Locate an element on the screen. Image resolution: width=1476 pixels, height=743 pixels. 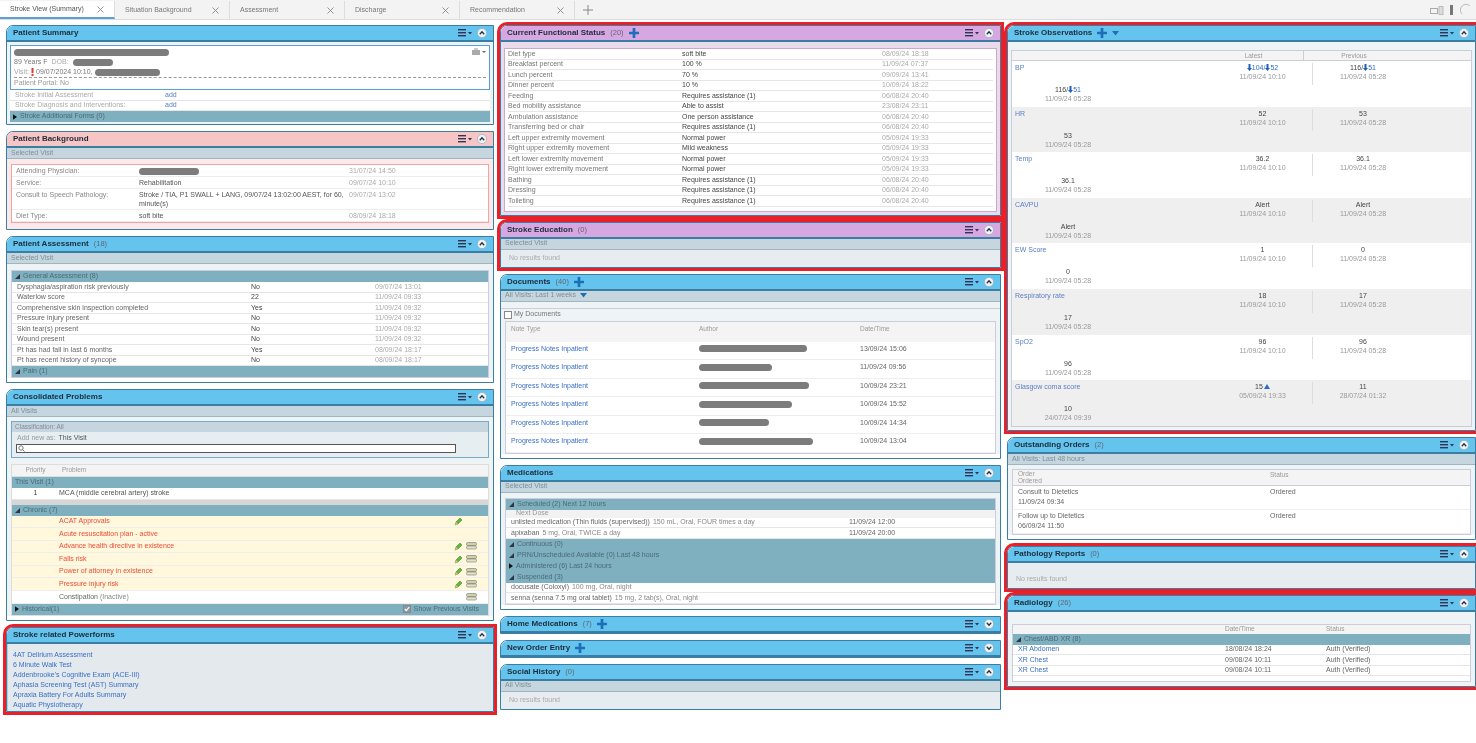
search-icon is located at coordinates (21, 448).